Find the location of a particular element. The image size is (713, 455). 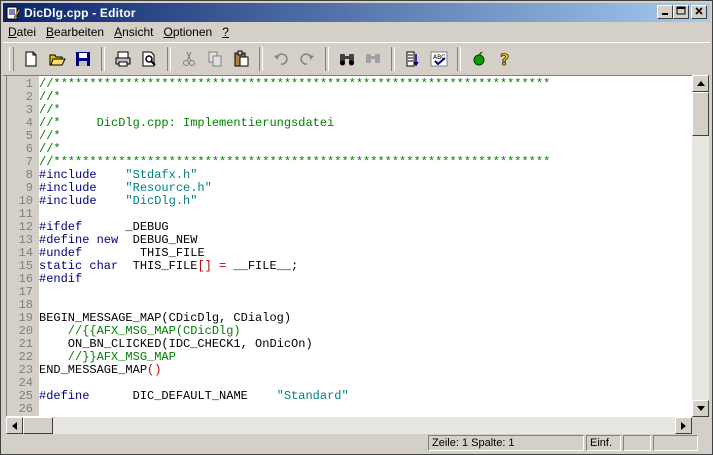

code-token: END_MESSAGE_MAP is located at coordinates (93, 370).